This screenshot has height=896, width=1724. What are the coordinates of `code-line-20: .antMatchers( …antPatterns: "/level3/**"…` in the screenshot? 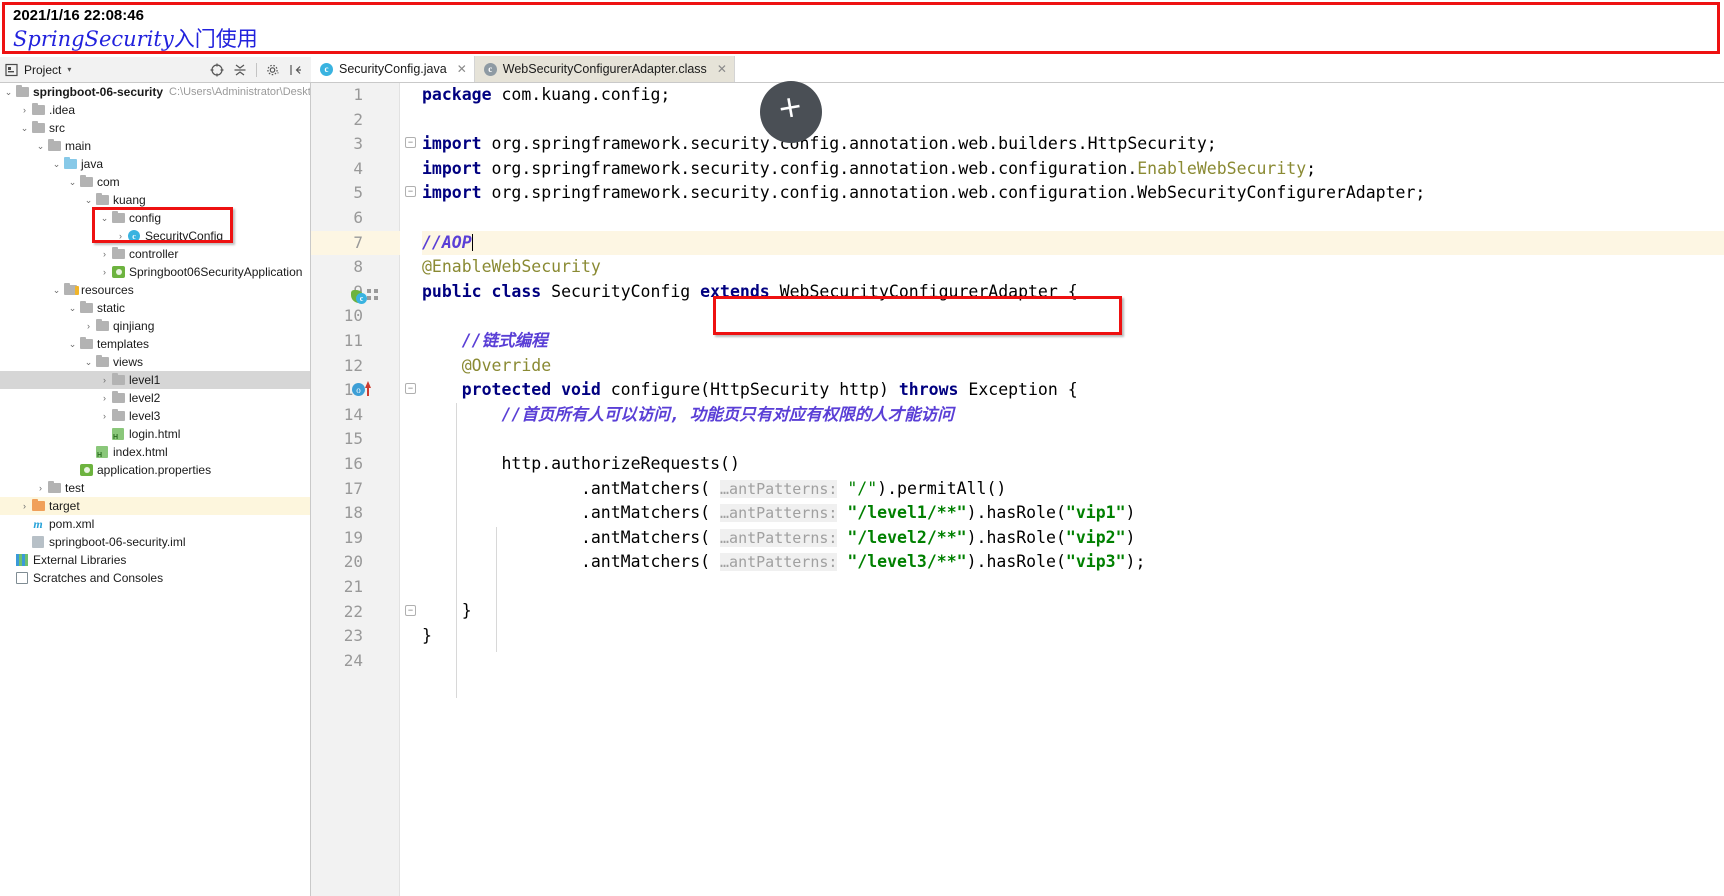 It's located at (1073, 562).